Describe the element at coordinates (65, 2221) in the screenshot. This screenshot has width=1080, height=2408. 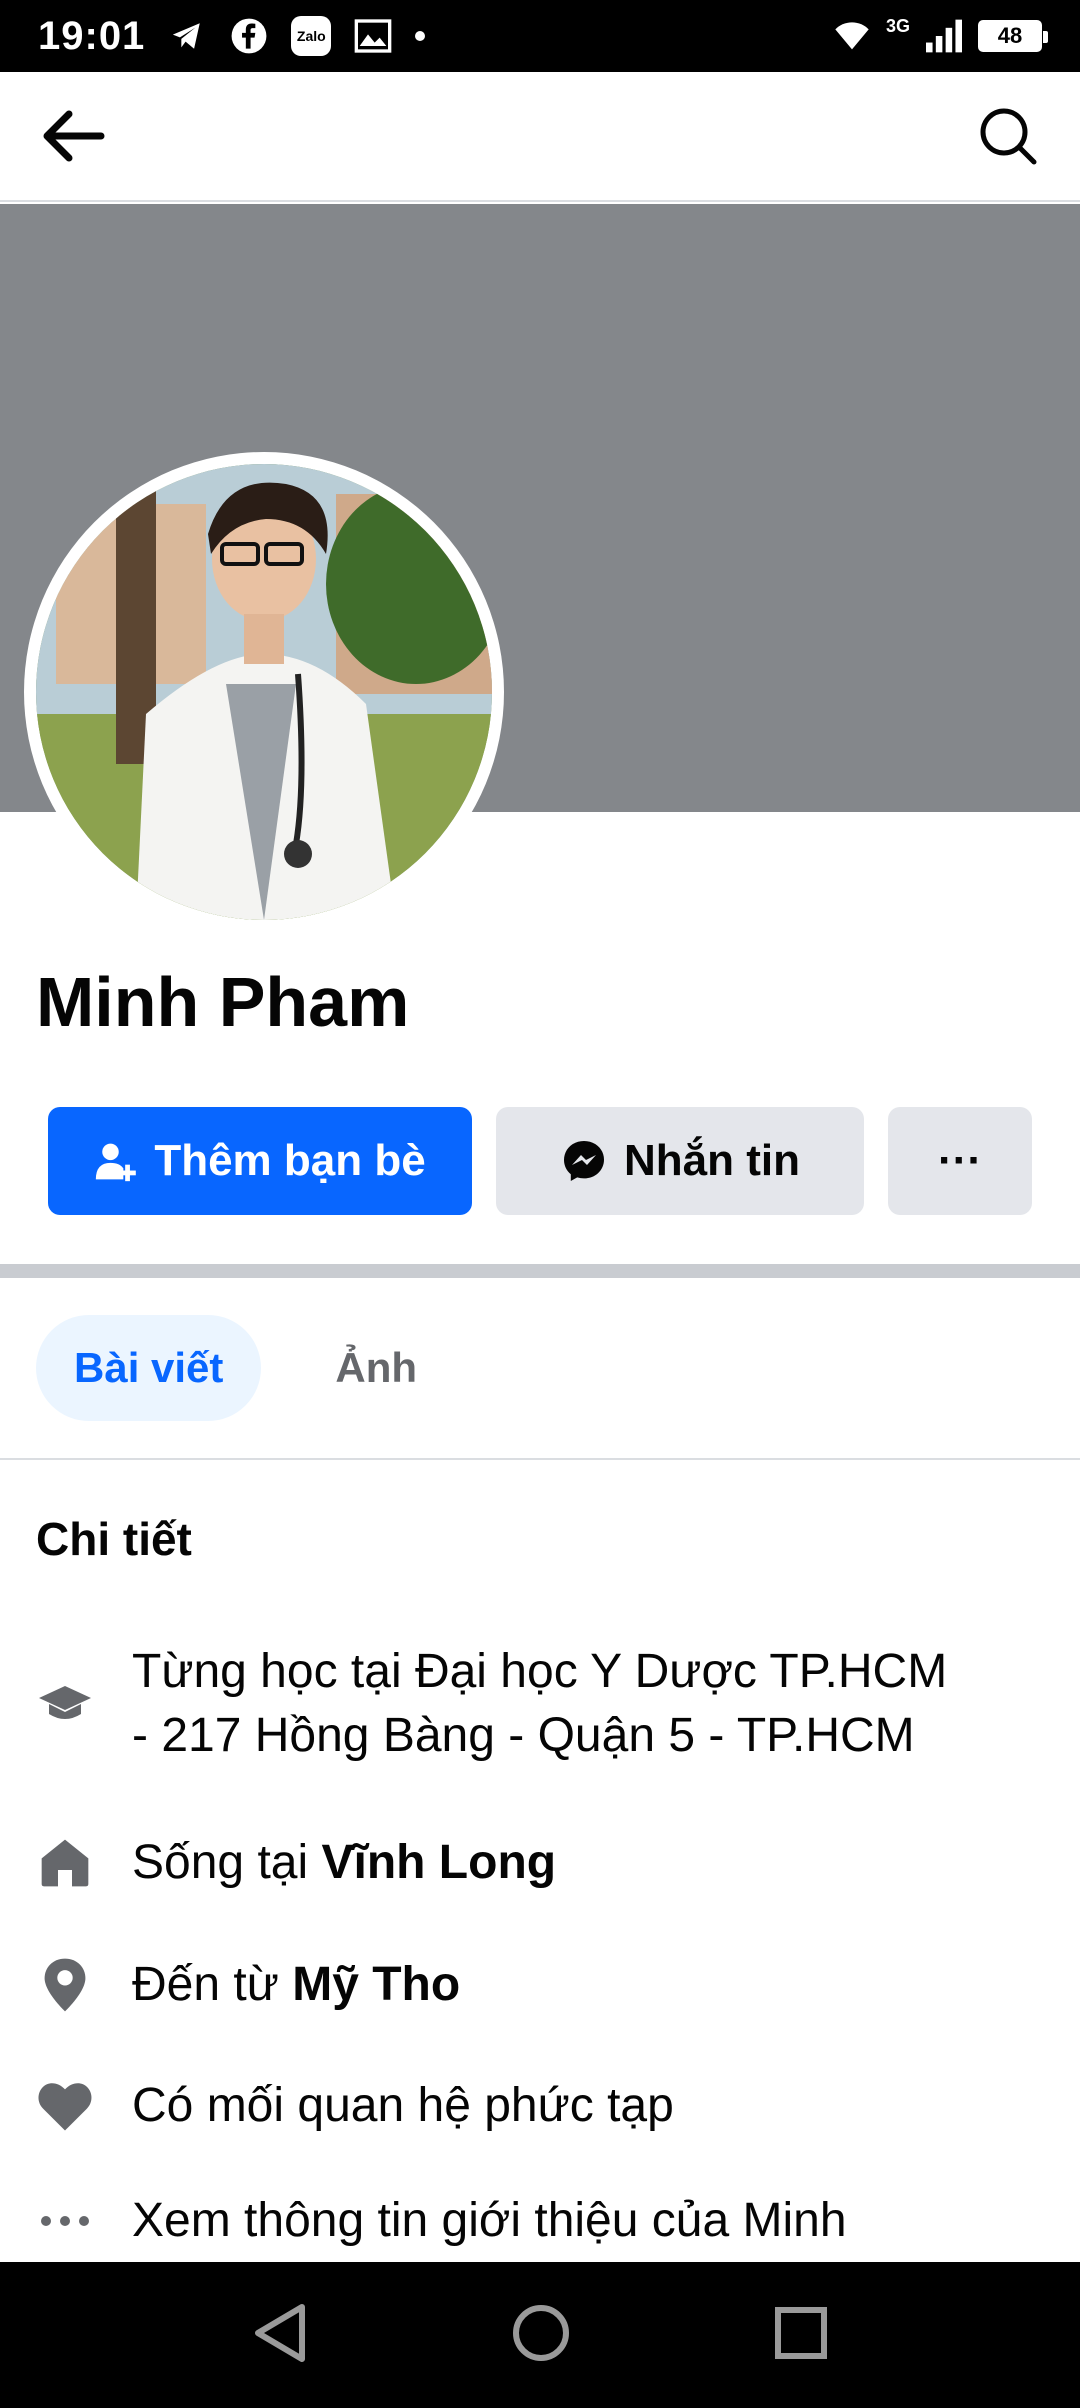
I see `more-dots-icon` at that location.